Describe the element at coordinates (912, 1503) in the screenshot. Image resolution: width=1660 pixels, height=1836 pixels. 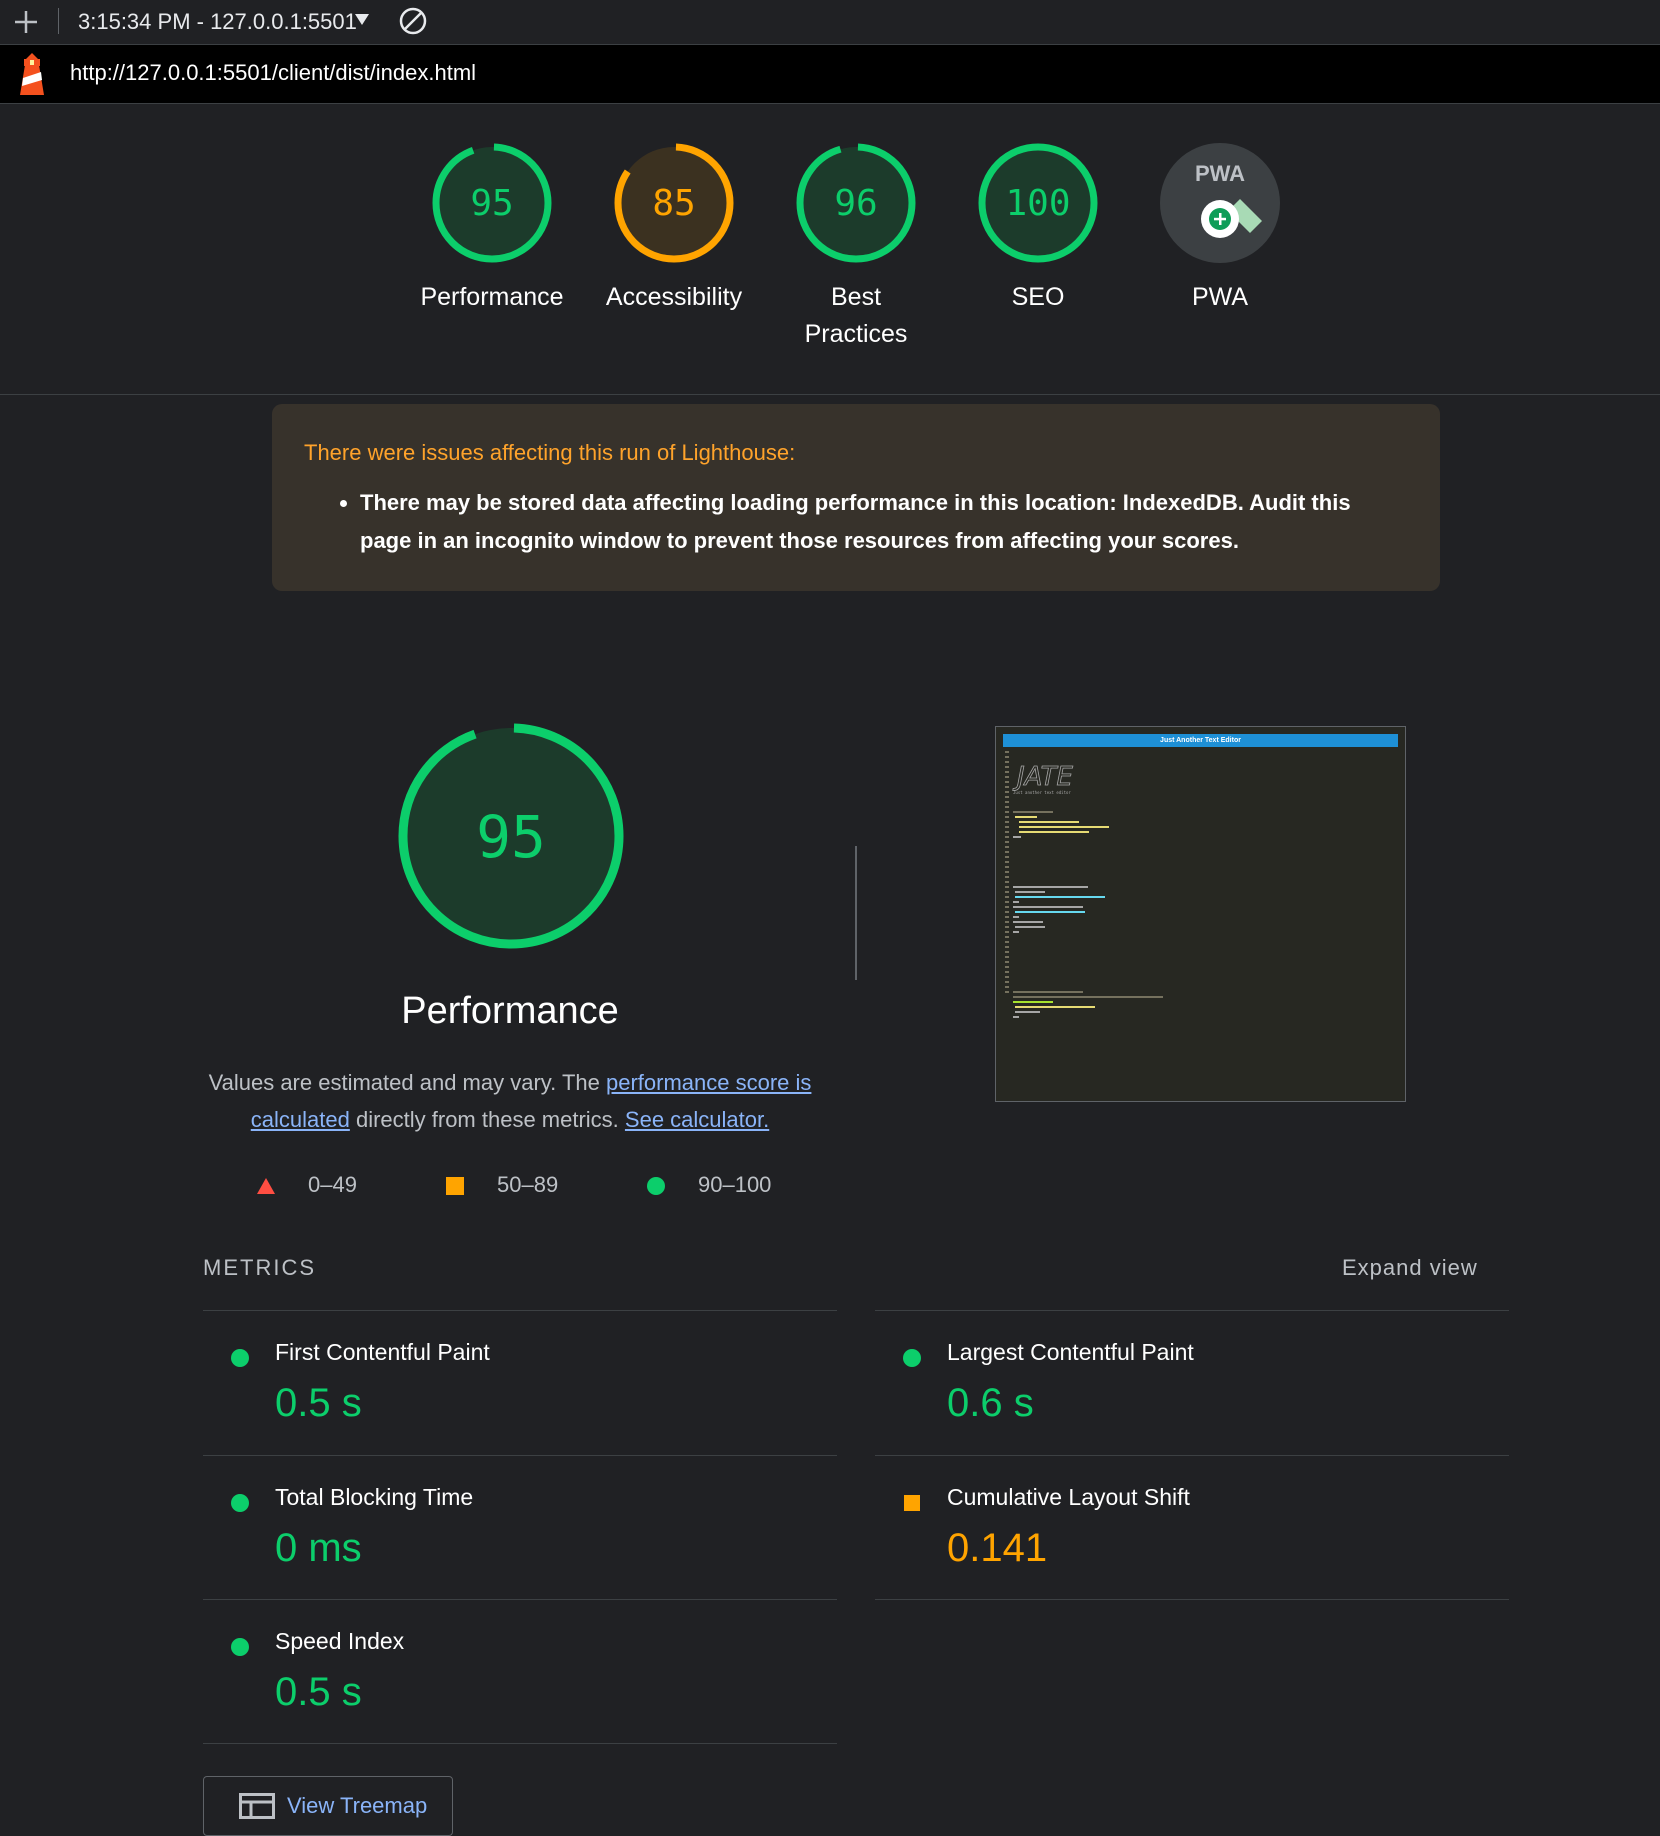
I see `average-square-icon` at that location.